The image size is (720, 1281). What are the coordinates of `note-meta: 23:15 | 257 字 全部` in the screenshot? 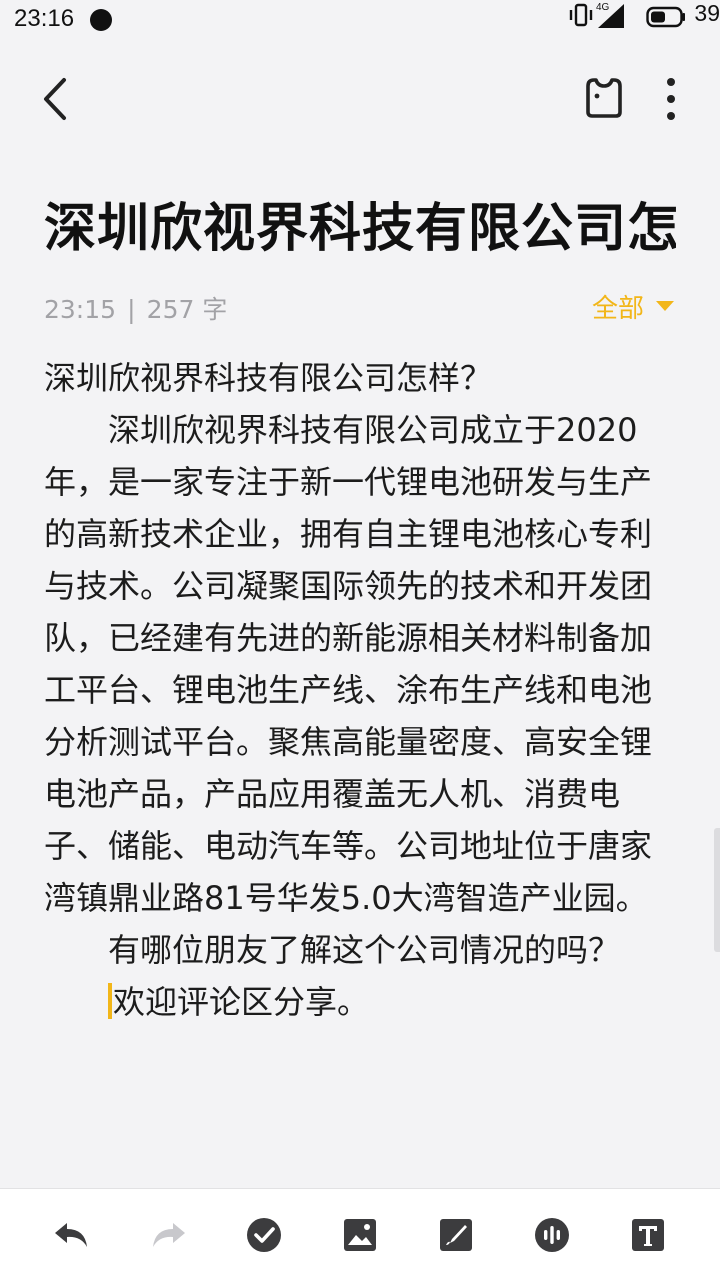 It's located at (360, 310).